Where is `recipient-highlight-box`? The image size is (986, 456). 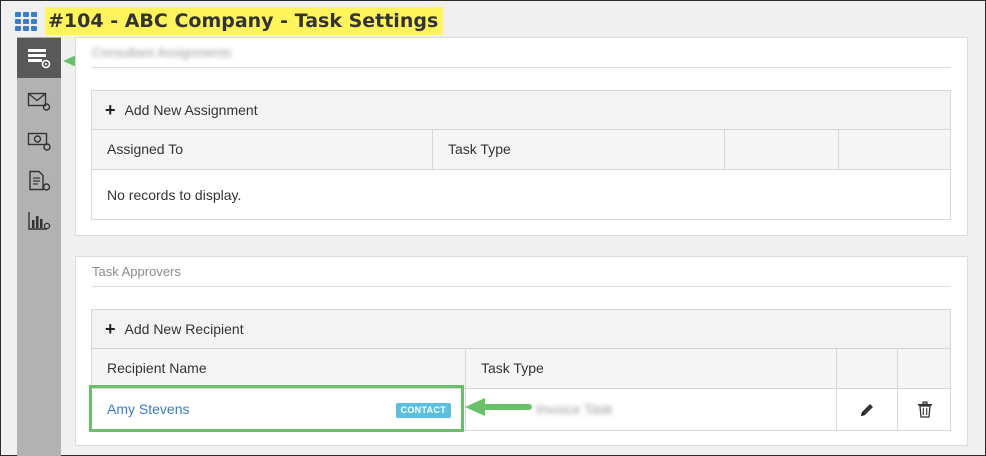
recipient-highlight-box is located at coordinates (276, 408).